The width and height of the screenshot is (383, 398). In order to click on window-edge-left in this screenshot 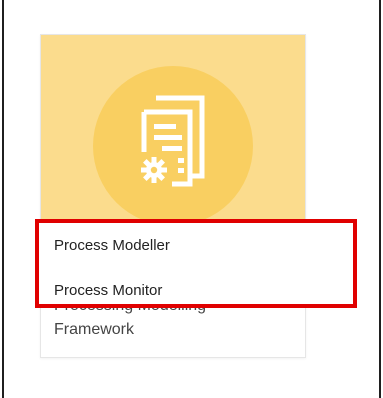, I will do `click(3, 199)`.